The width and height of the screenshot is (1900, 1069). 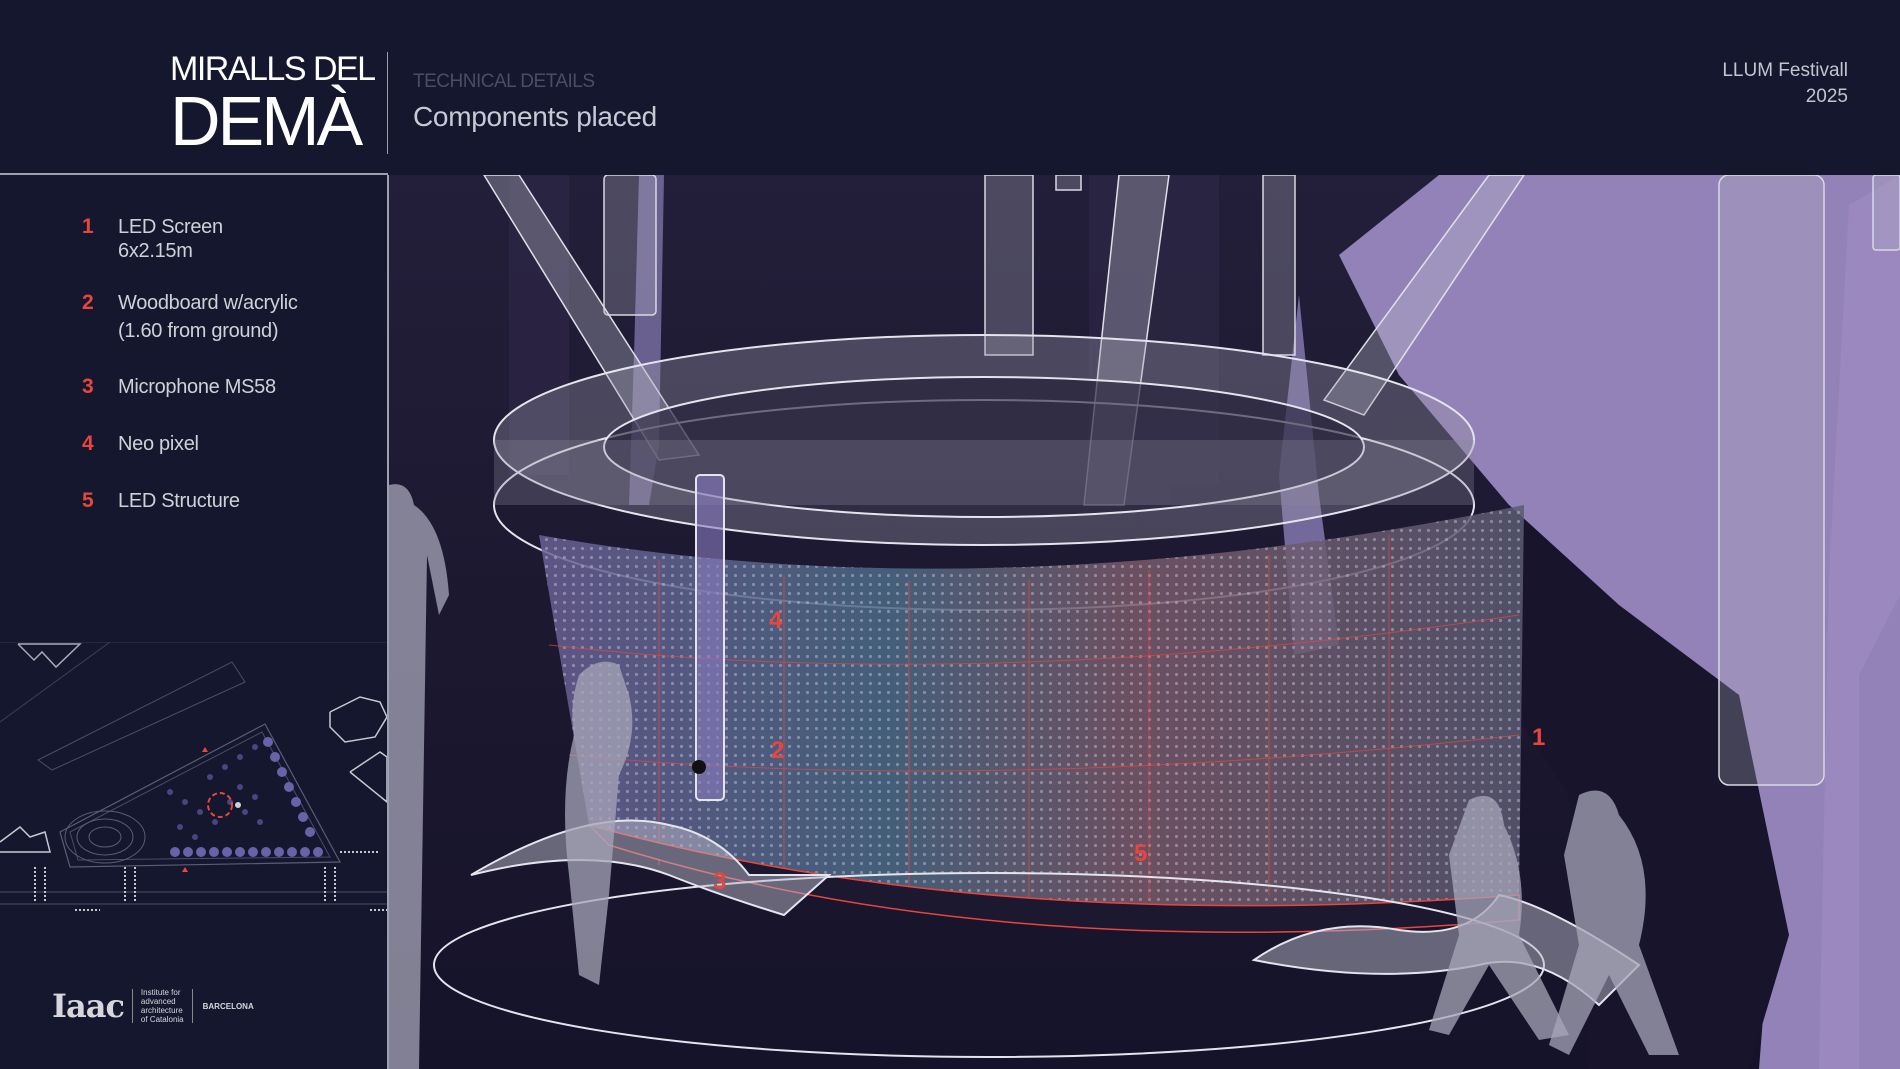 What do you see at coordinates (158, 444) in the screenshot?
I see `legend-label: Neo pixel` at bounding box center [158, 444].